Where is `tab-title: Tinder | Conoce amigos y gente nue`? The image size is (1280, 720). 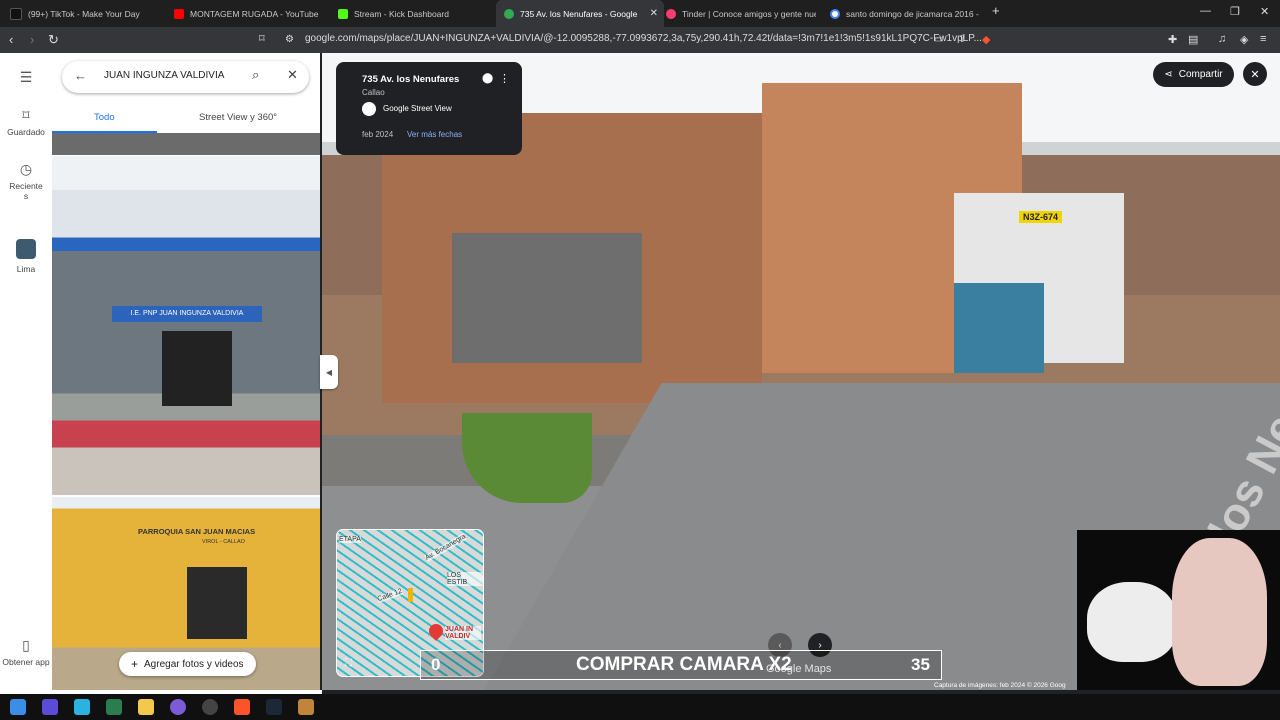
tab-title: Tinder | Conoce amigos y gente nue is located at coordinates (749, 13).